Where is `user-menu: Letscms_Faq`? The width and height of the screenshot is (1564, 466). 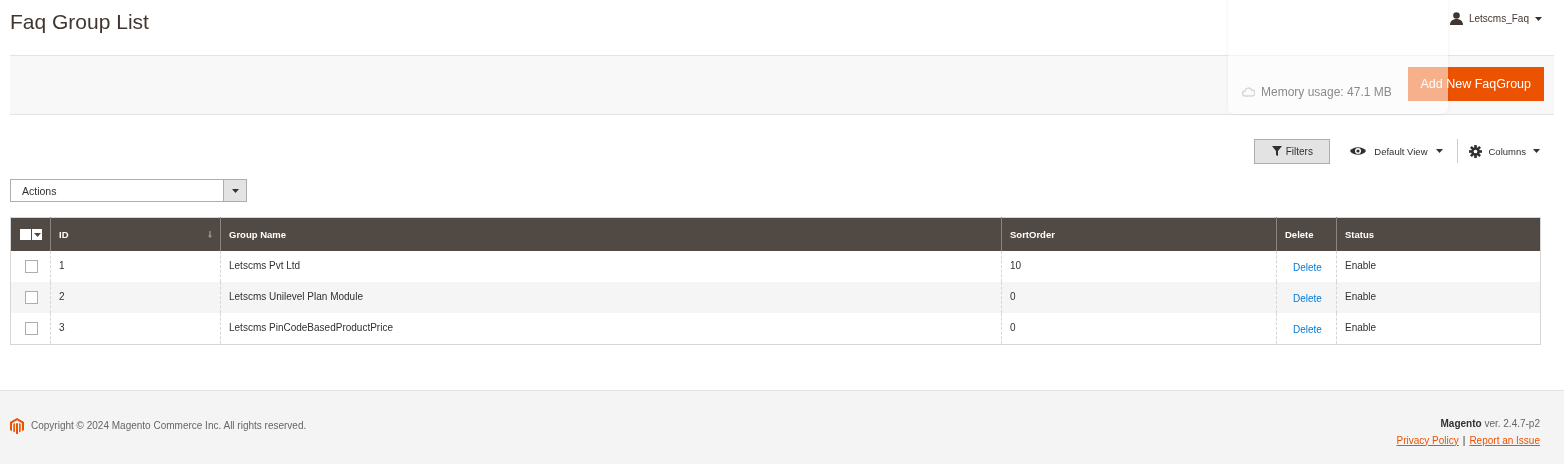 user-menu: Letscms_Faq is located at coordinates (1495, 18).